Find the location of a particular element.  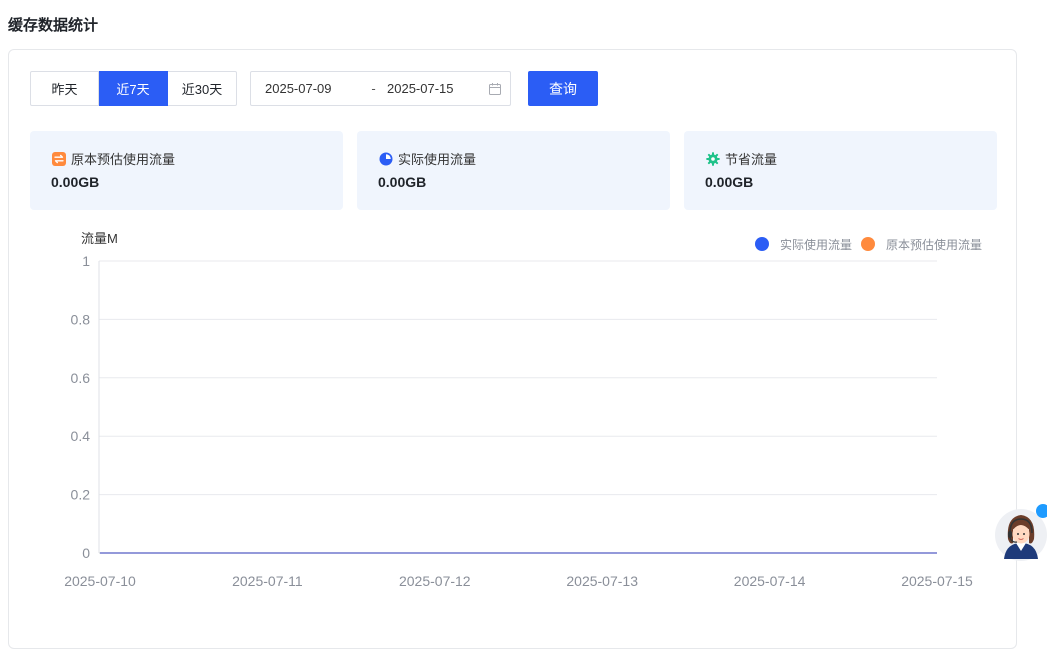

y-tick-label: 0.4 is located at coordinates (81, 436).